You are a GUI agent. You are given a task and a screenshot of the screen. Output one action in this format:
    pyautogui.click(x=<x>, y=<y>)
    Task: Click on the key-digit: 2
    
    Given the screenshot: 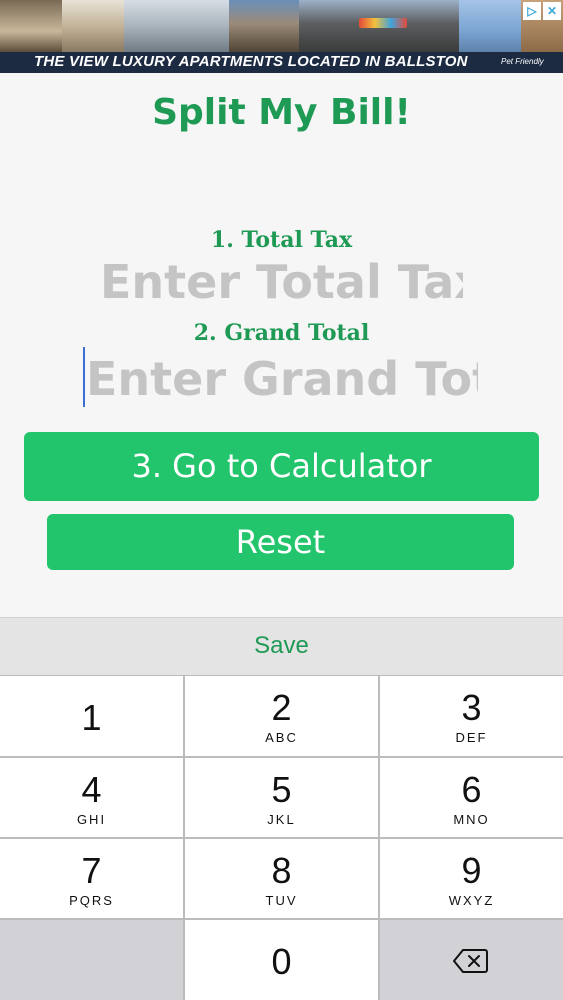 What is the action you would take?
    pyautogui.click(x=281, y=707)
    